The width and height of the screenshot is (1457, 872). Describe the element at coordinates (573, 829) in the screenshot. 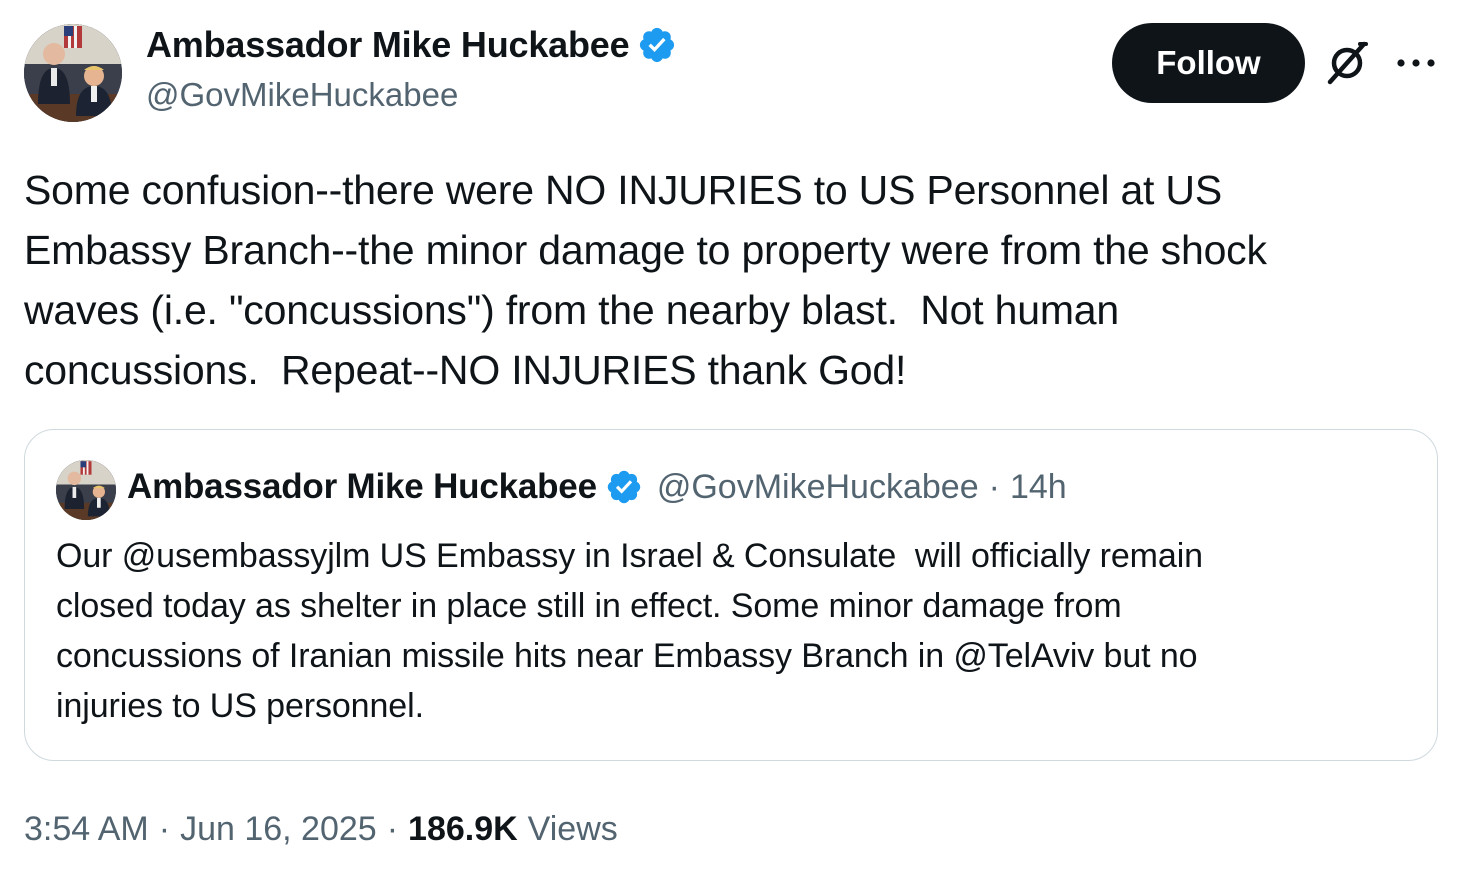

I see `views-label: Views` at that location.